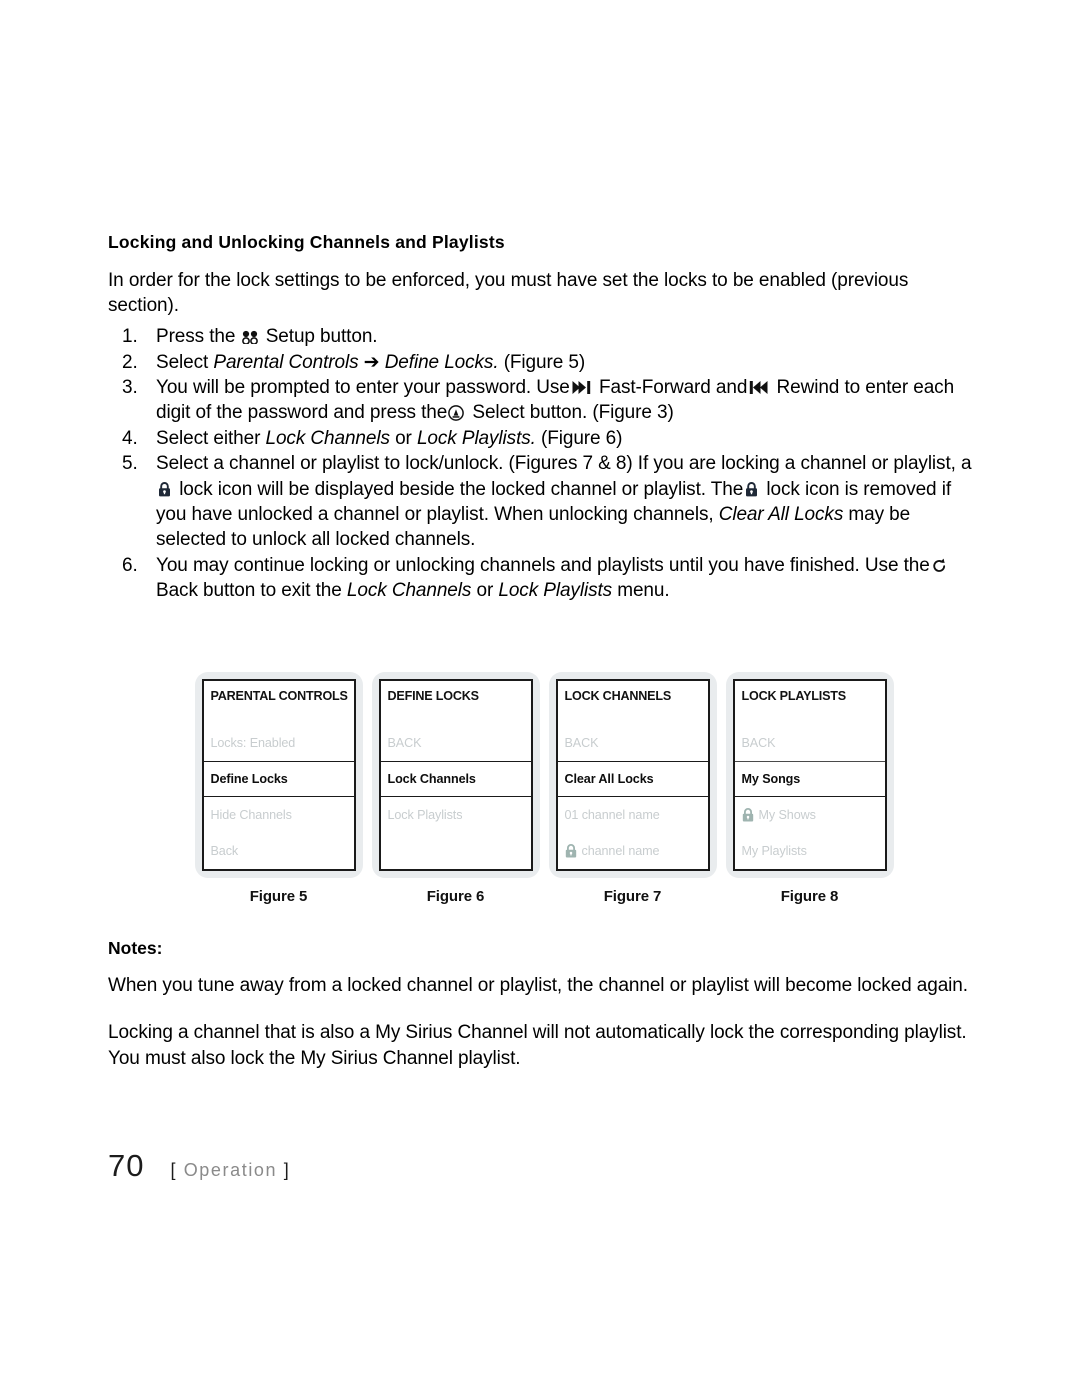 The height and width of the screenshot is (1397, 1080). I want to click on step-number: 2., so click(130, 362).